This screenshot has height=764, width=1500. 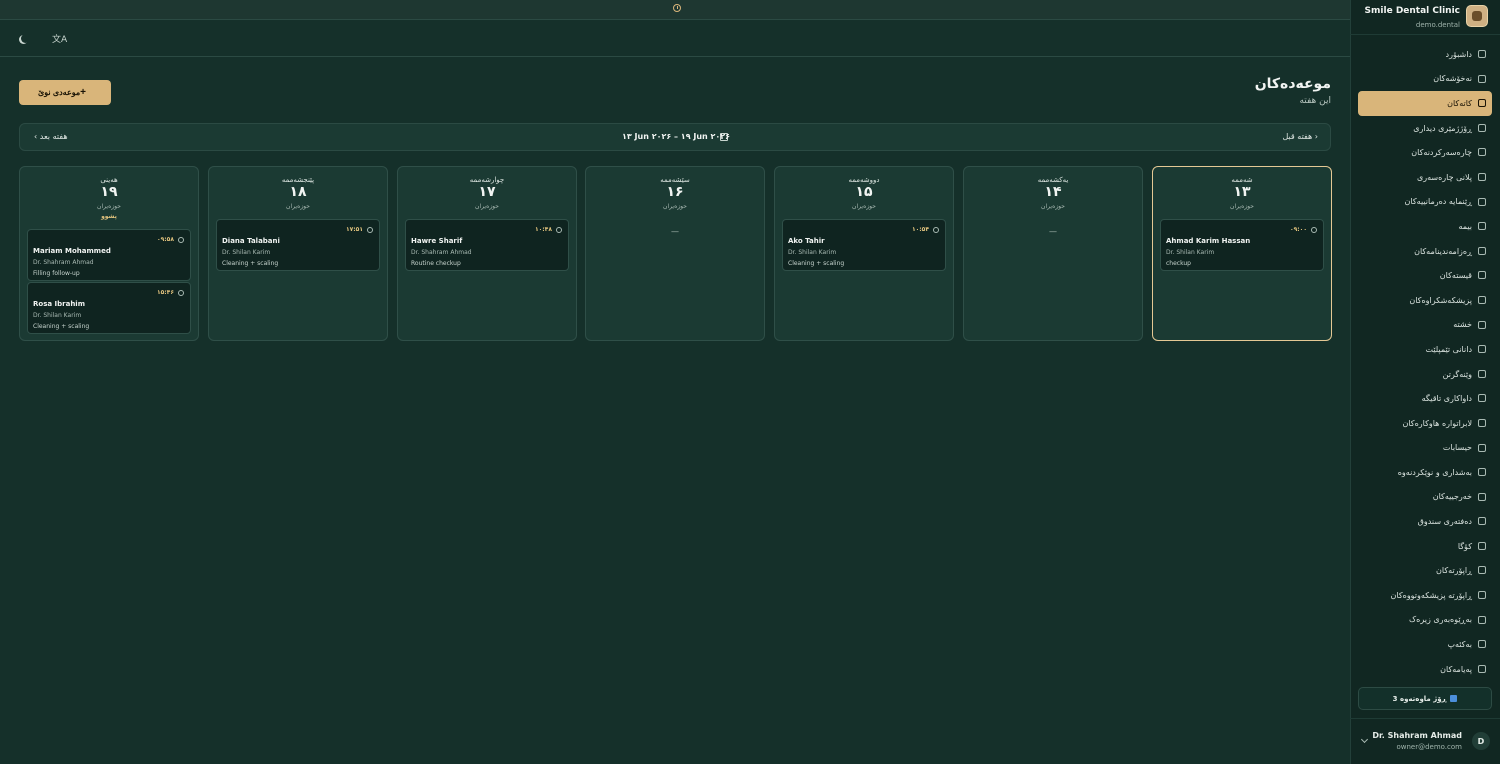 What do you see at coordinates (1053, 253) in the screenshot?
I see `day-column: یەکشەممە ۱۴ حوزەیران —` at bounding box center [1053, 253].